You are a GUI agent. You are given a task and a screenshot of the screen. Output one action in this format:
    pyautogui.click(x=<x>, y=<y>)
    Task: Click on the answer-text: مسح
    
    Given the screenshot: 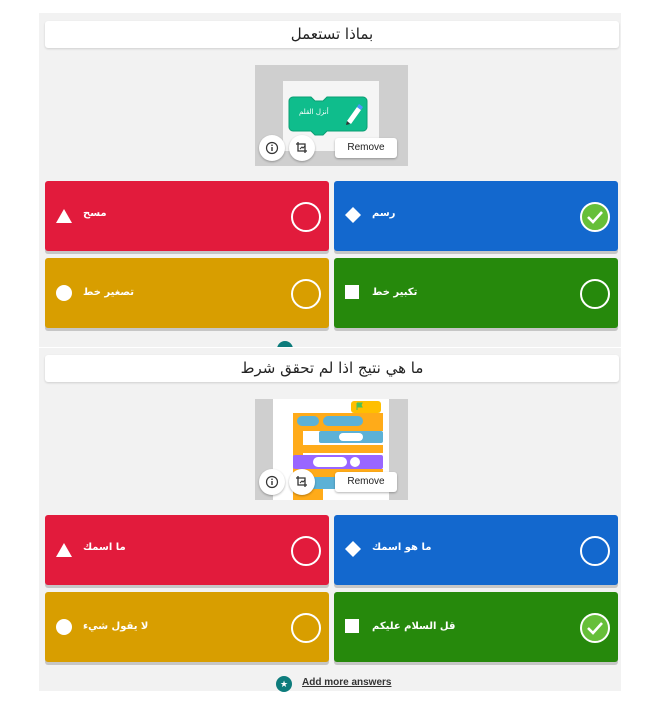 What is the action you would take?
    pyautogui.click(x=95, y=213)
    